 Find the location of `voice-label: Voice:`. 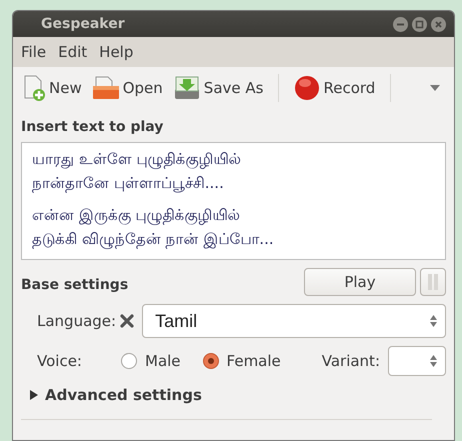

voice-label: Voice: is located at coordinates (60, 361).